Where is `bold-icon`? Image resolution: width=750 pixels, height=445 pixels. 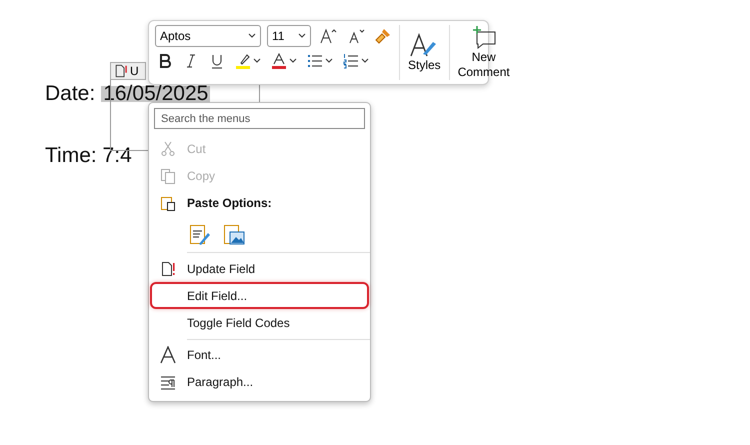 bold-icon is located at coordinates (165, 61).